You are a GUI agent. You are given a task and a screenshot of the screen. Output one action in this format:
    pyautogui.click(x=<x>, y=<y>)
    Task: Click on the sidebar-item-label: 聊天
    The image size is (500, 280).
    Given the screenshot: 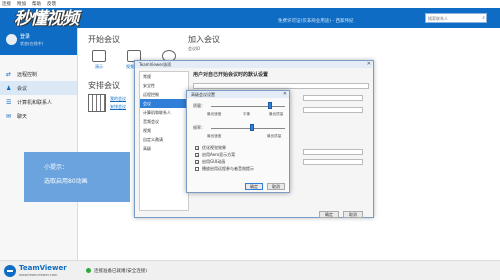 What is the action you would take?
    pyautogui.click(x=22, y=116)
    